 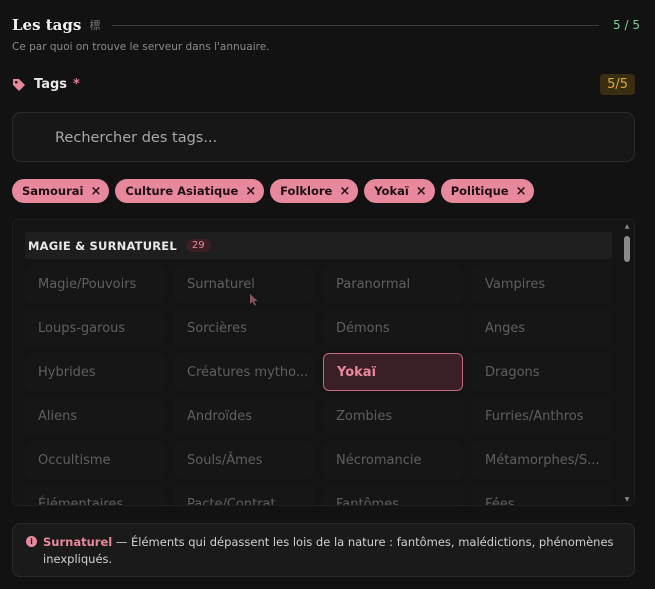 What do you see at coordinates (391, 191) in the screenshot?
I see `selected-tag-label: Yokaï` at bounding box center [391, 191].